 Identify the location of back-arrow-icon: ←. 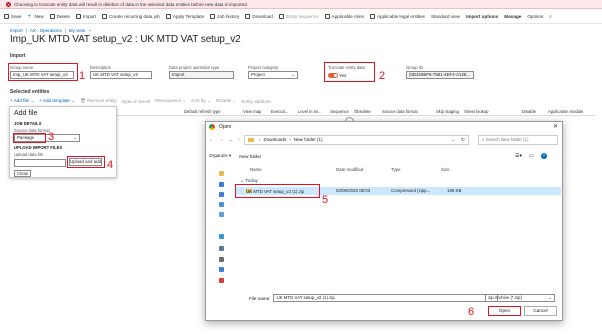
(211, 140).